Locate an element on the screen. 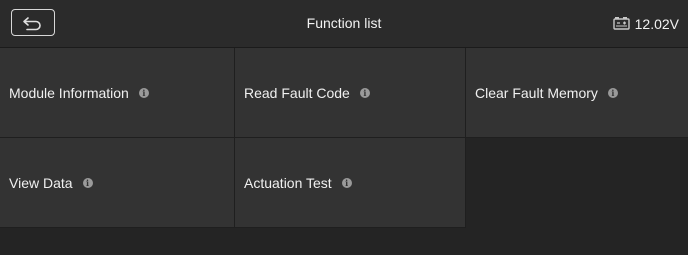 The height and width of the screenshot is (255, 688). function-actuation-test: Actuation Test i is located at coordinates (350, 183).